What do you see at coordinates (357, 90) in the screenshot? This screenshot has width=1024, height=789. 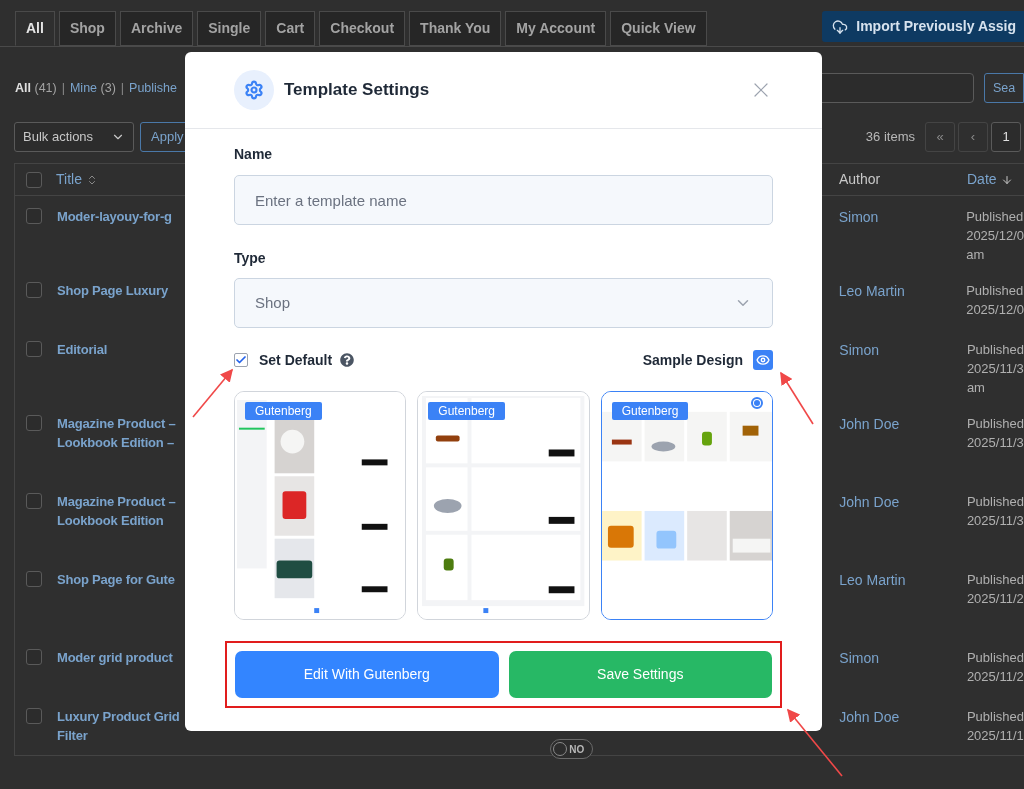 I see `dialog-title: Template Settings` at bounding box center [357, 90].